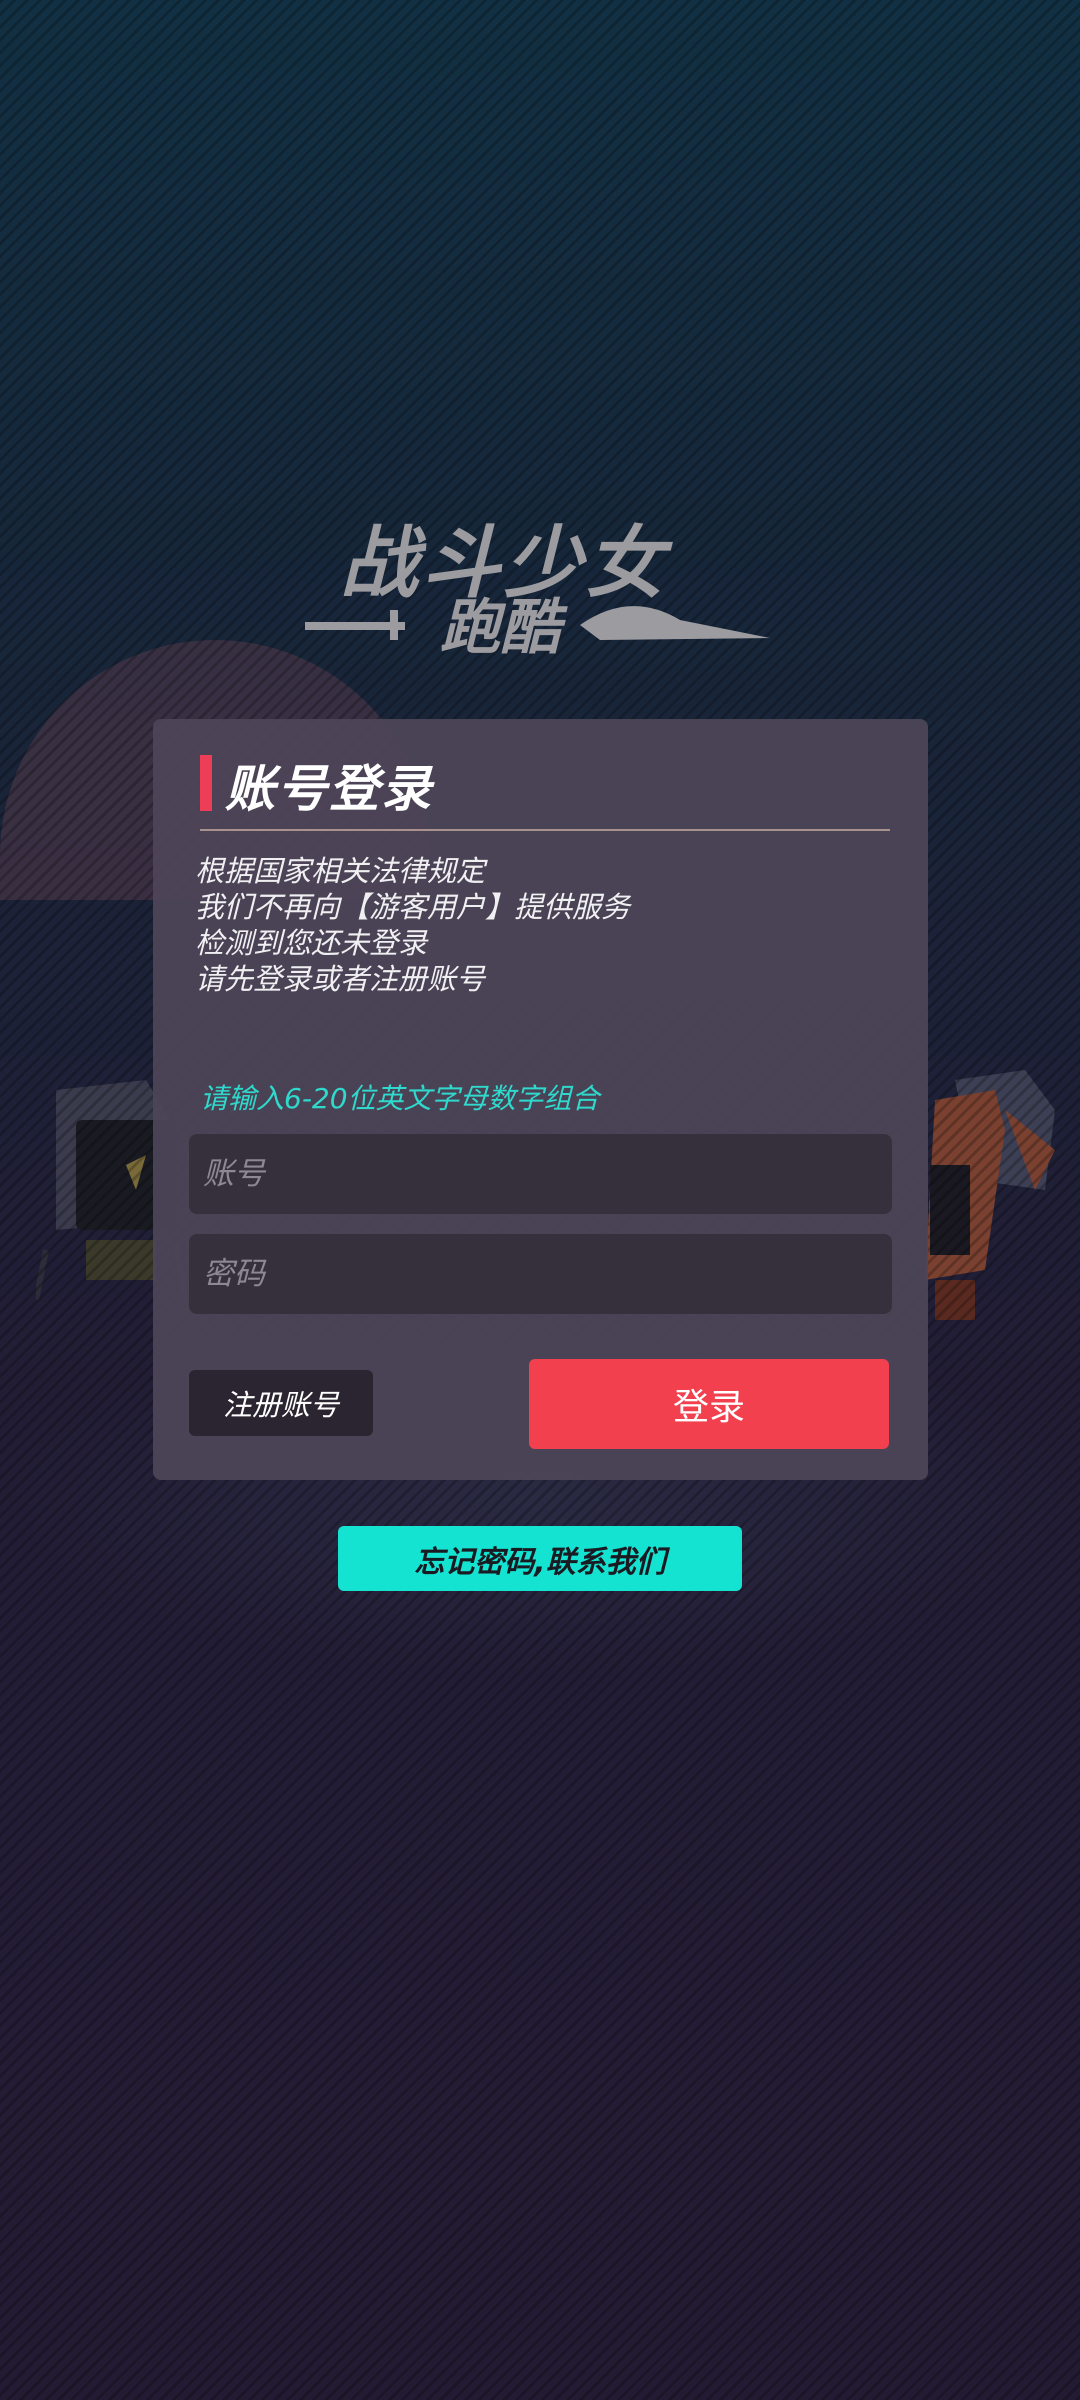  What do you see at coordinates (545, 830) in the screenshot?
I see `title-divider` at bounding box center [545, 830].